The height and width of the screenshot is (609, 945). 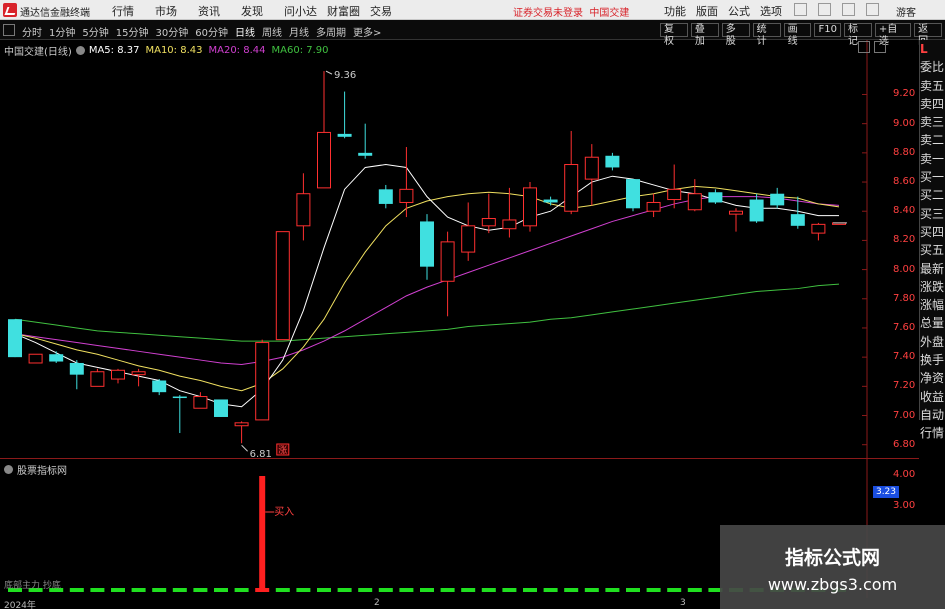 What do you see at coordinates (932, 159) in the screenshot?
I see `sidebar-item: 卖一` at bounding box center [932, 159].